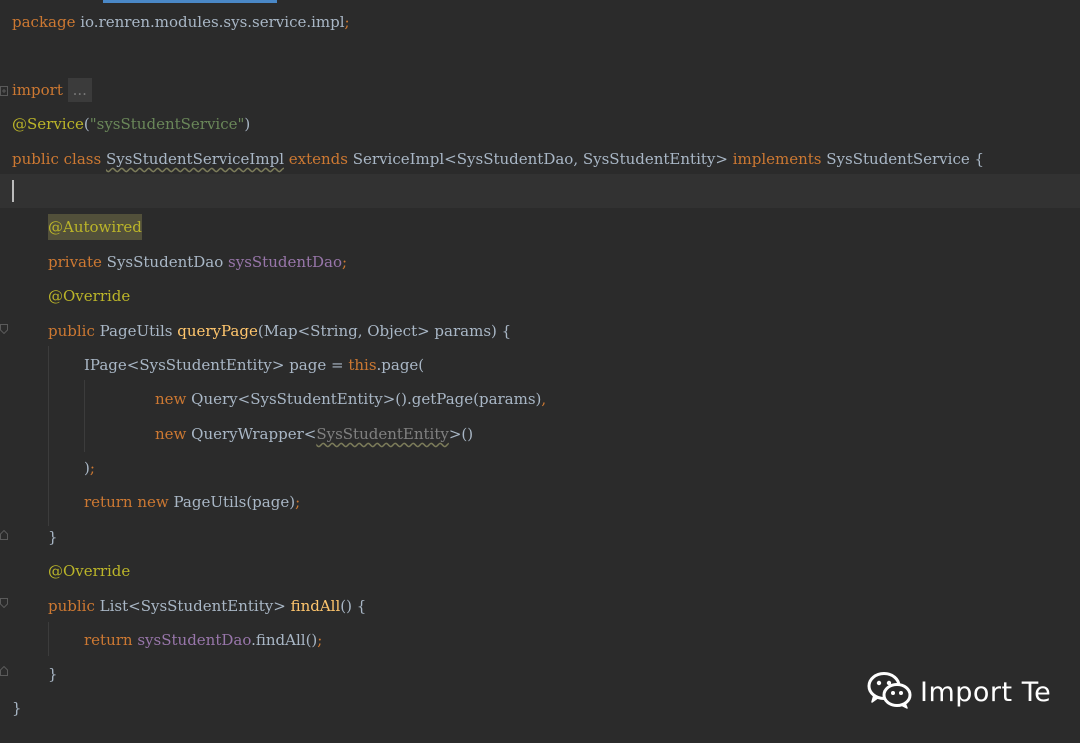  Describe the element at coordinates (400, 365) in the screenshot. I see `method-call: .page(` at that location.